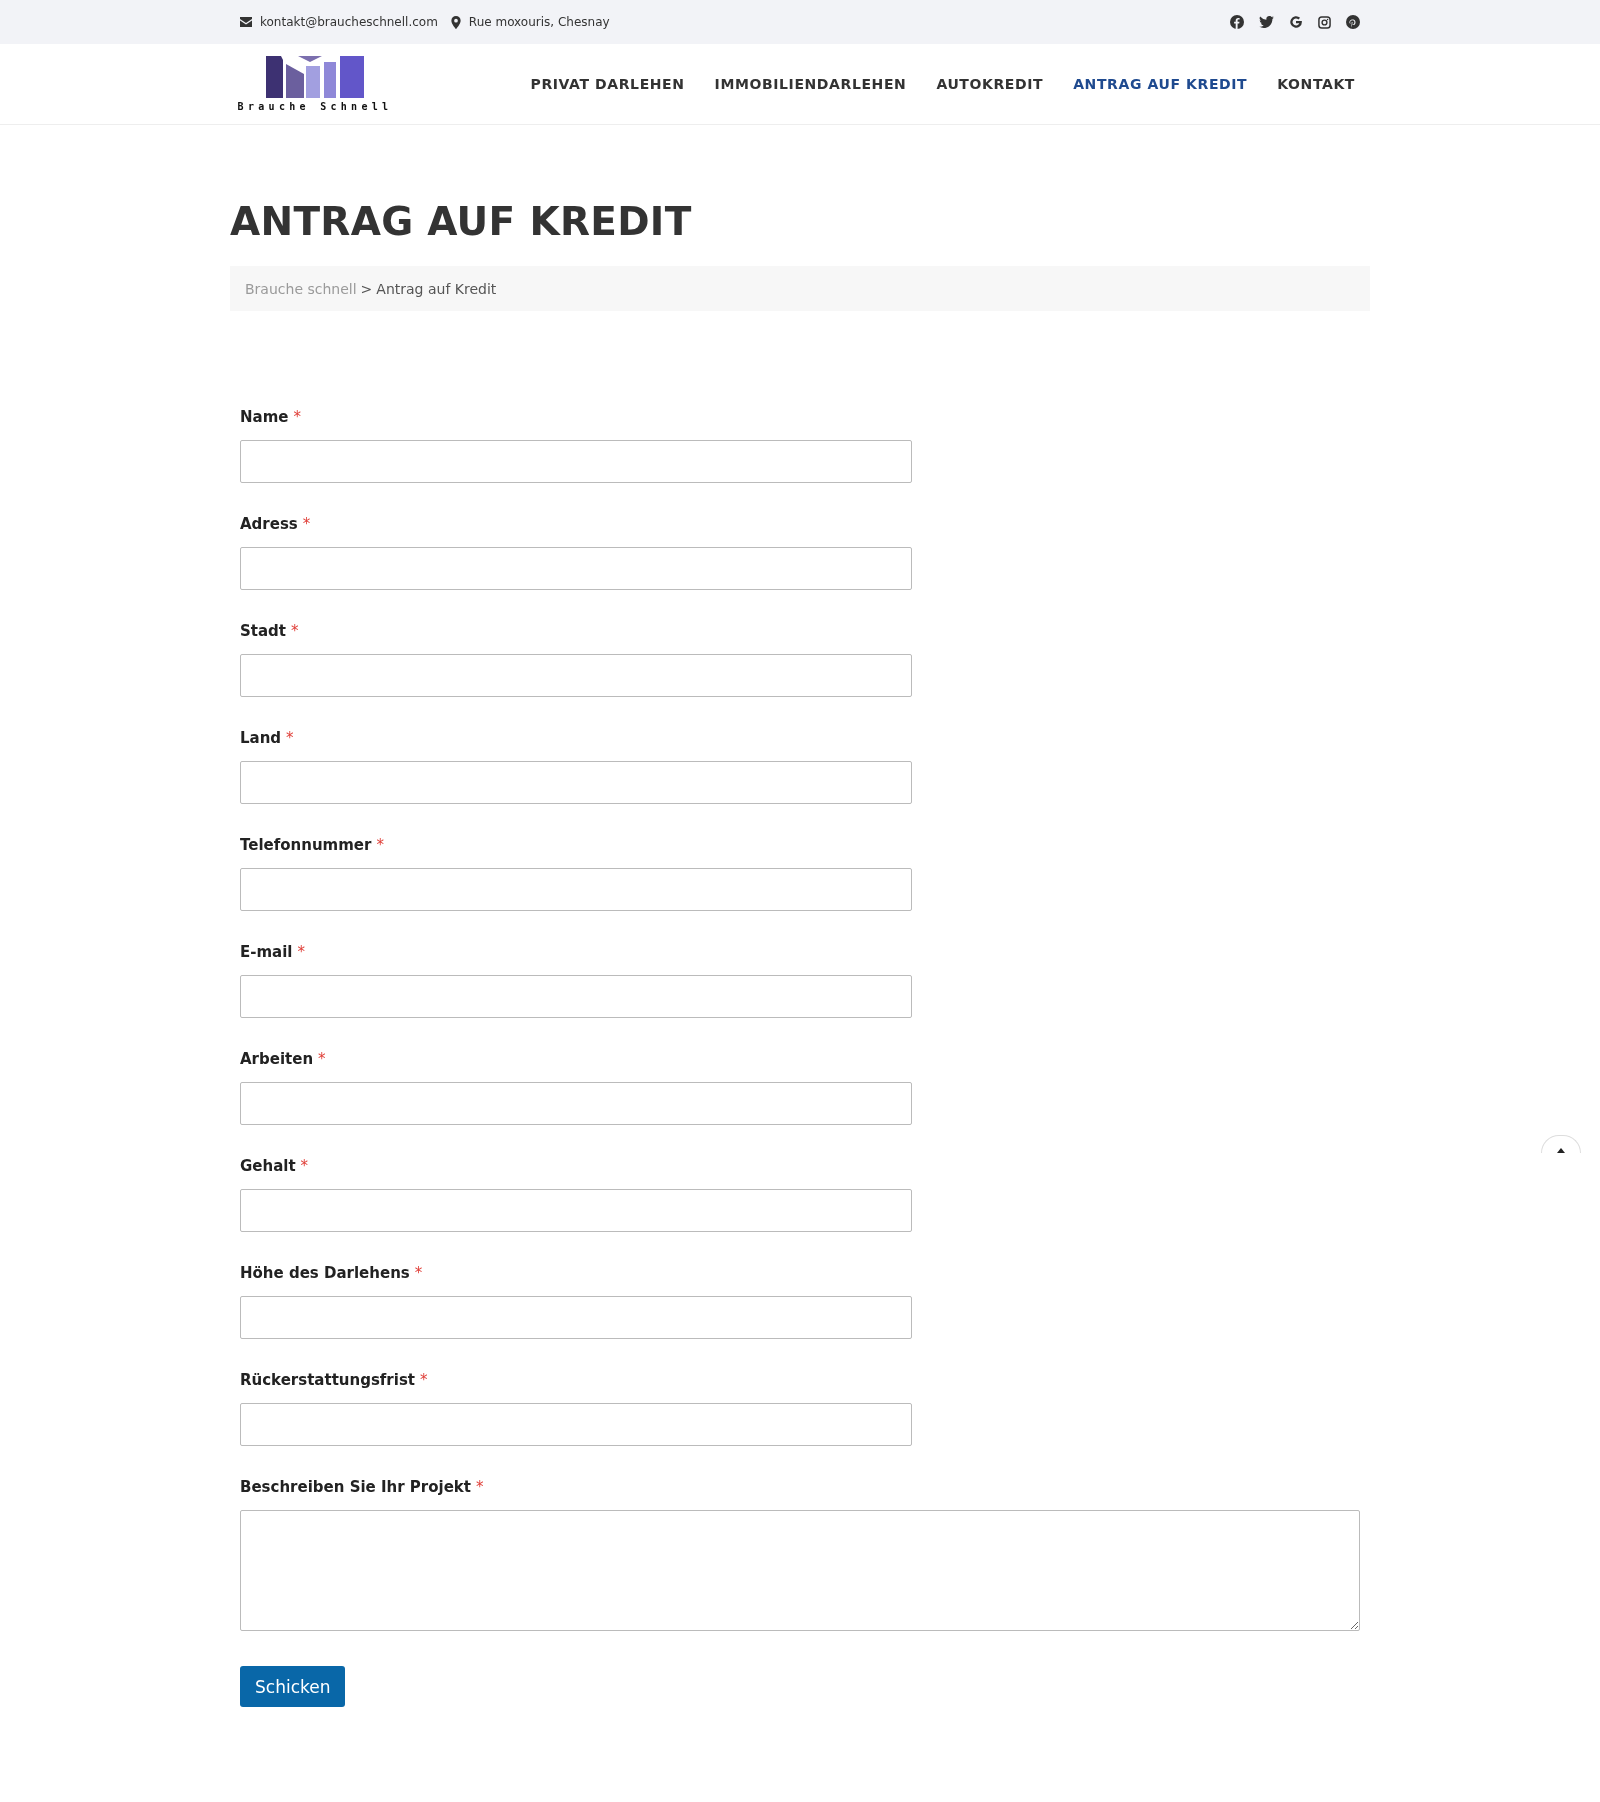 The width and height of the screenshot is (1600, 1802). What do you see at coordinates (264, 417) in the screenshot?
I see `field-label: Name` at bounding box center [264, 417].